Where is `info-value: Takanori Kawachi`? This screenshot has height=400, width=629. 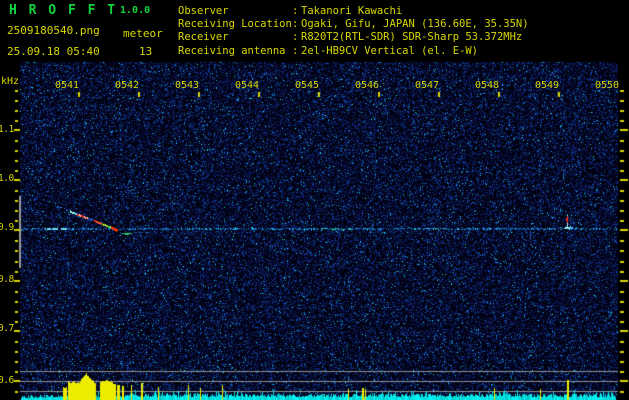
info-value: Takanori Kawachi is located at coordinates (352, 11).